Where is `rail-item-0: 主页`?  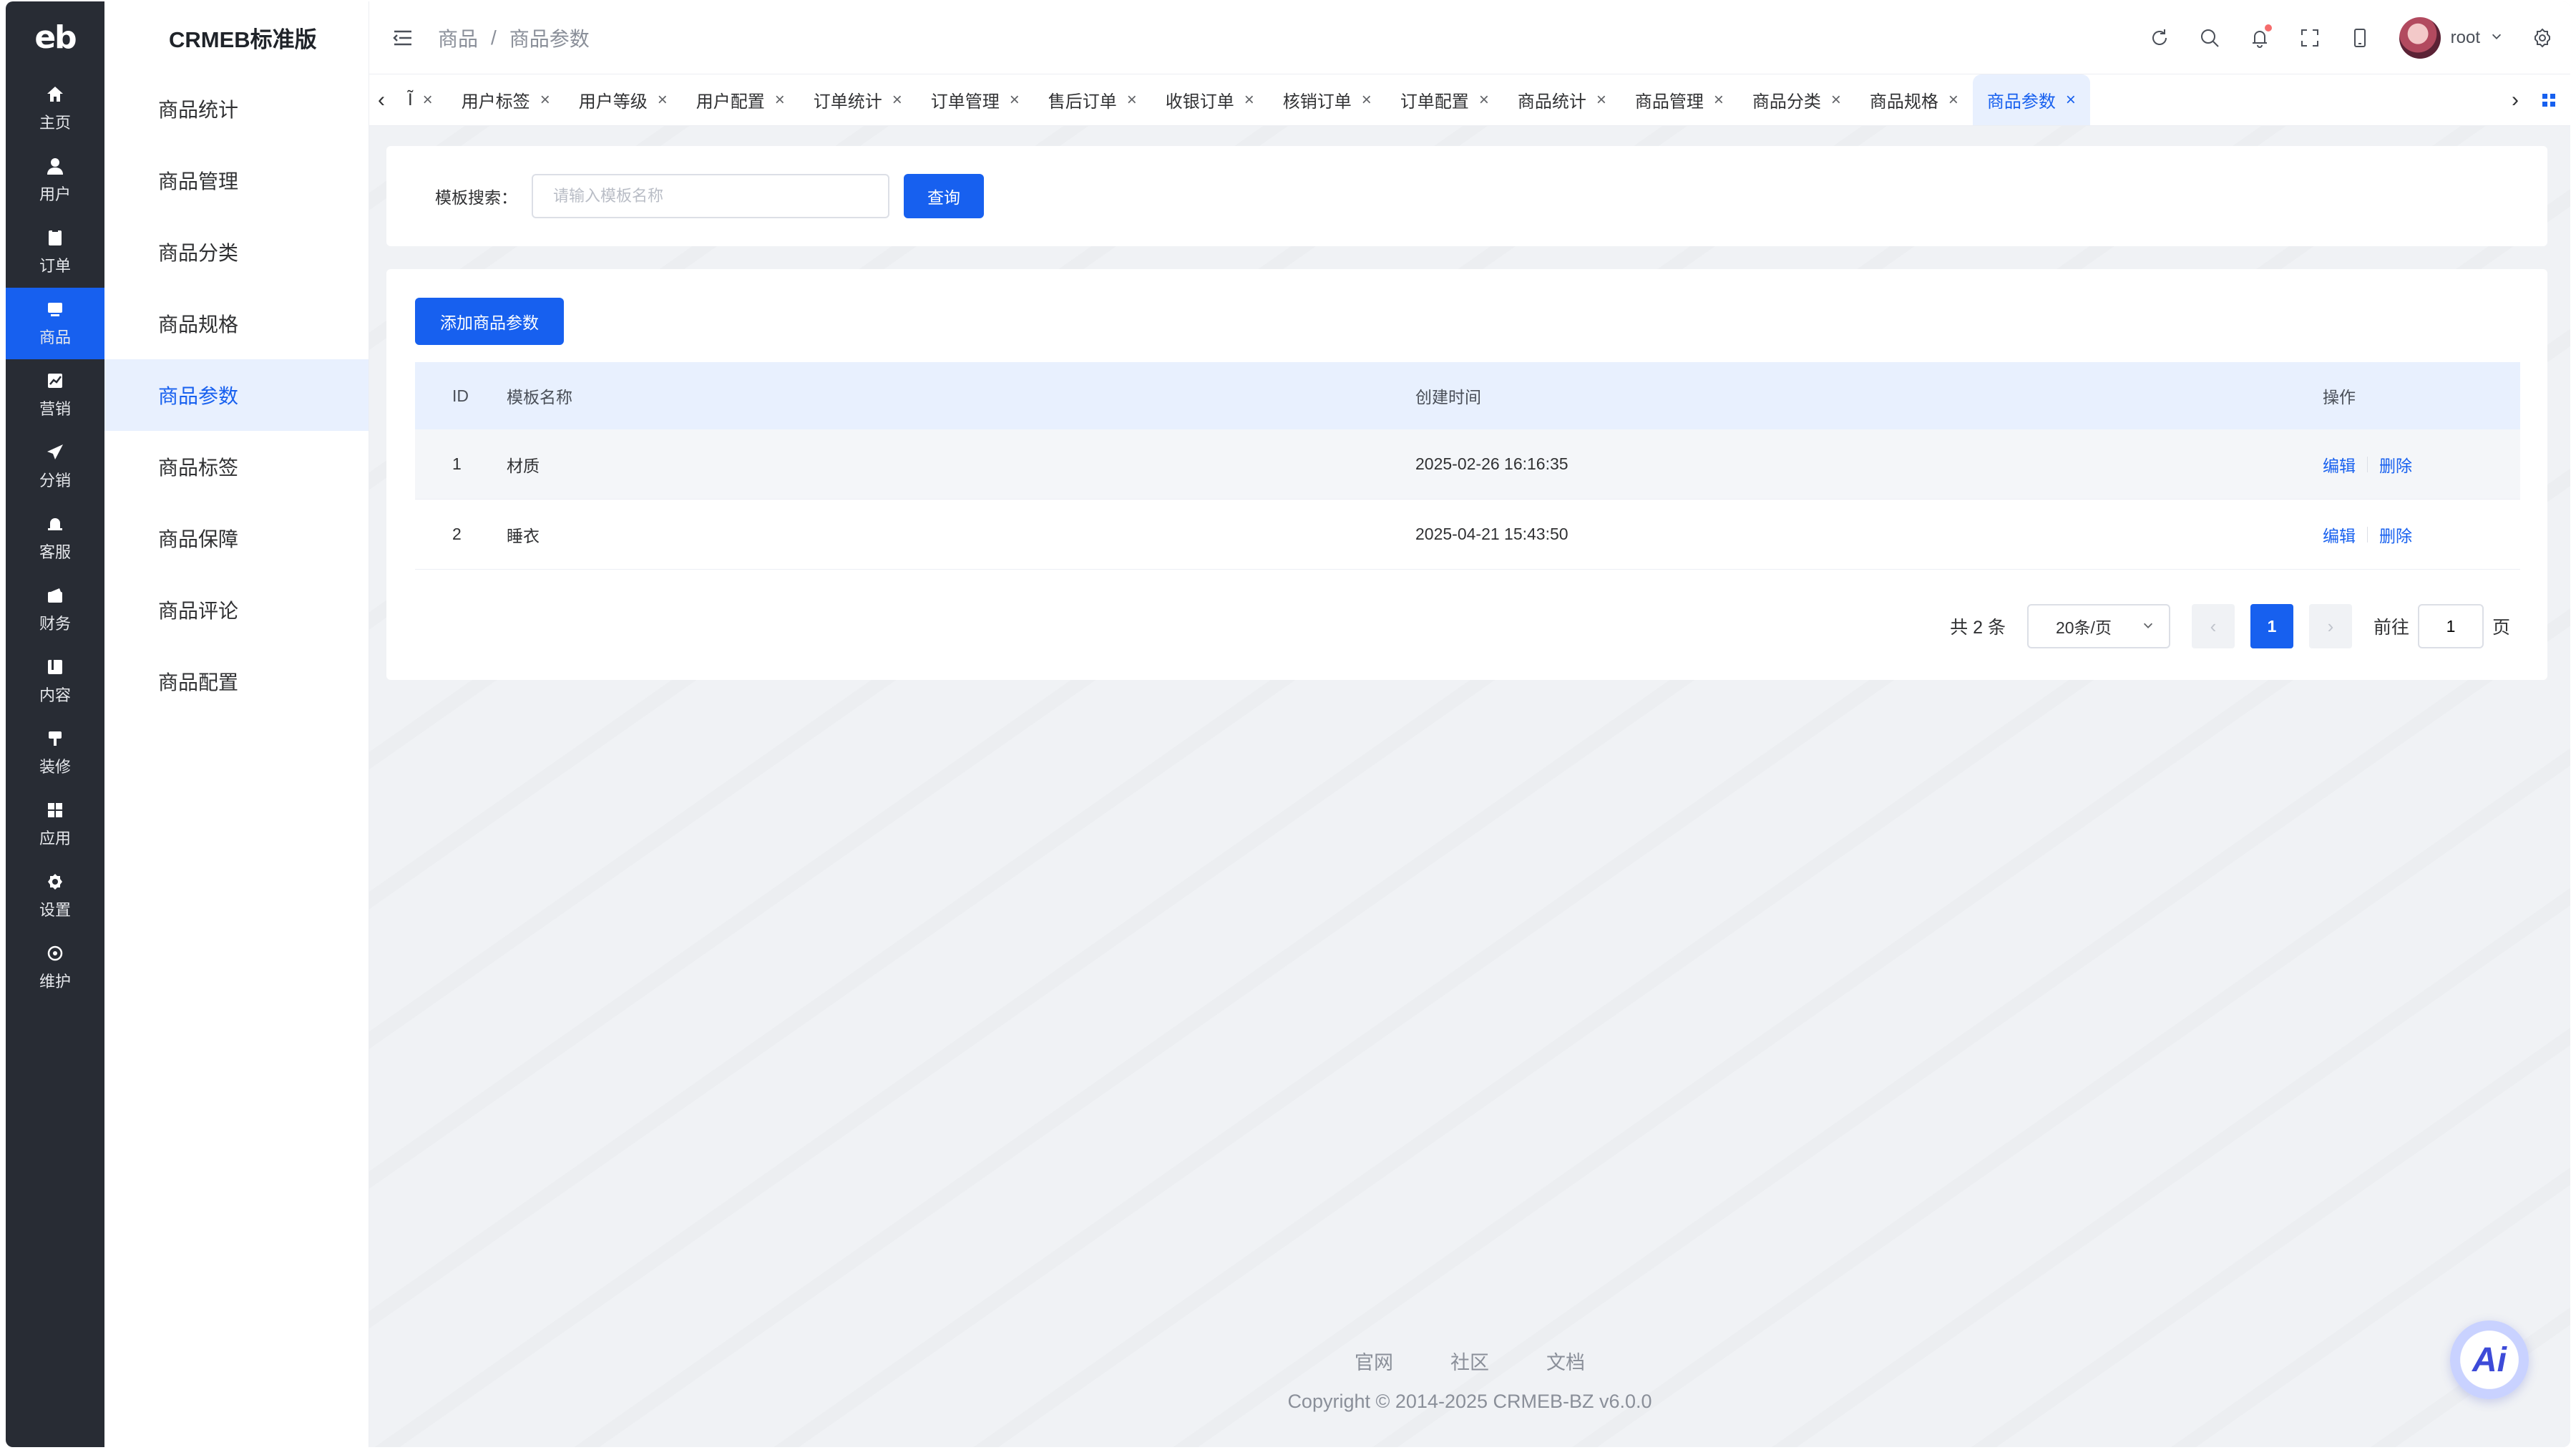 rail-item-0: 主页 is located at coordinates (55, 109).